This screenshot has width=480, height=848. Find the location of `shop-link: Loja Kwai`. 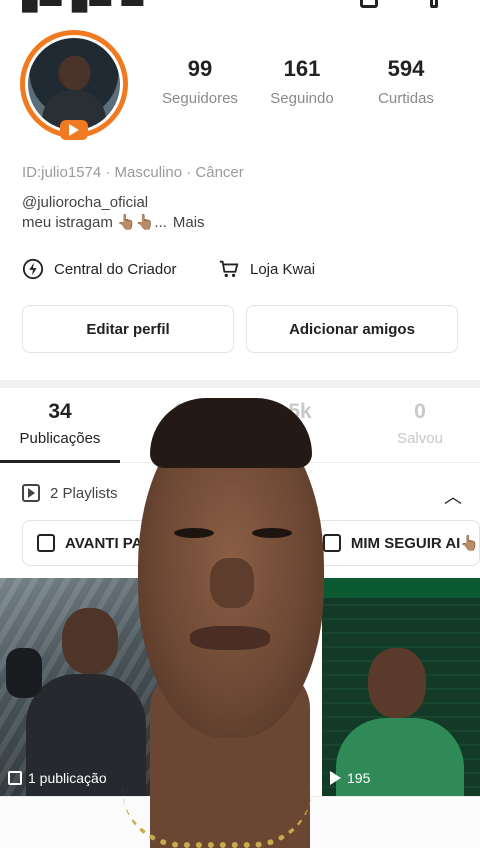

shop-link: Loja Kwai is located at coordinates (266, 269).